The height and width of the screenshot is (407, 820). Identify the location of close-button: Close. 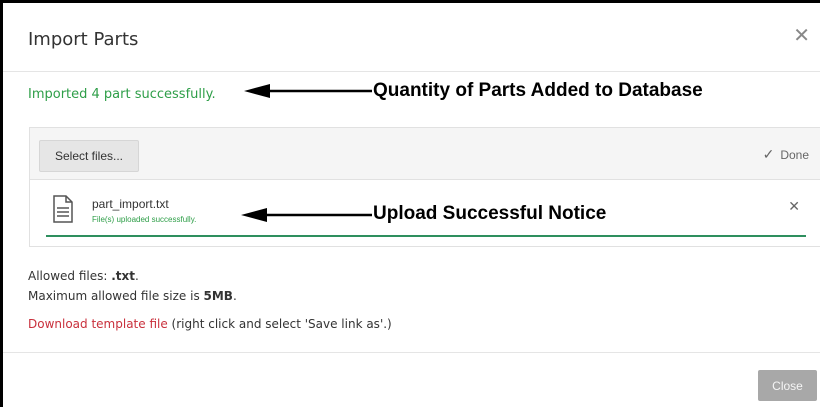
(787, 385).